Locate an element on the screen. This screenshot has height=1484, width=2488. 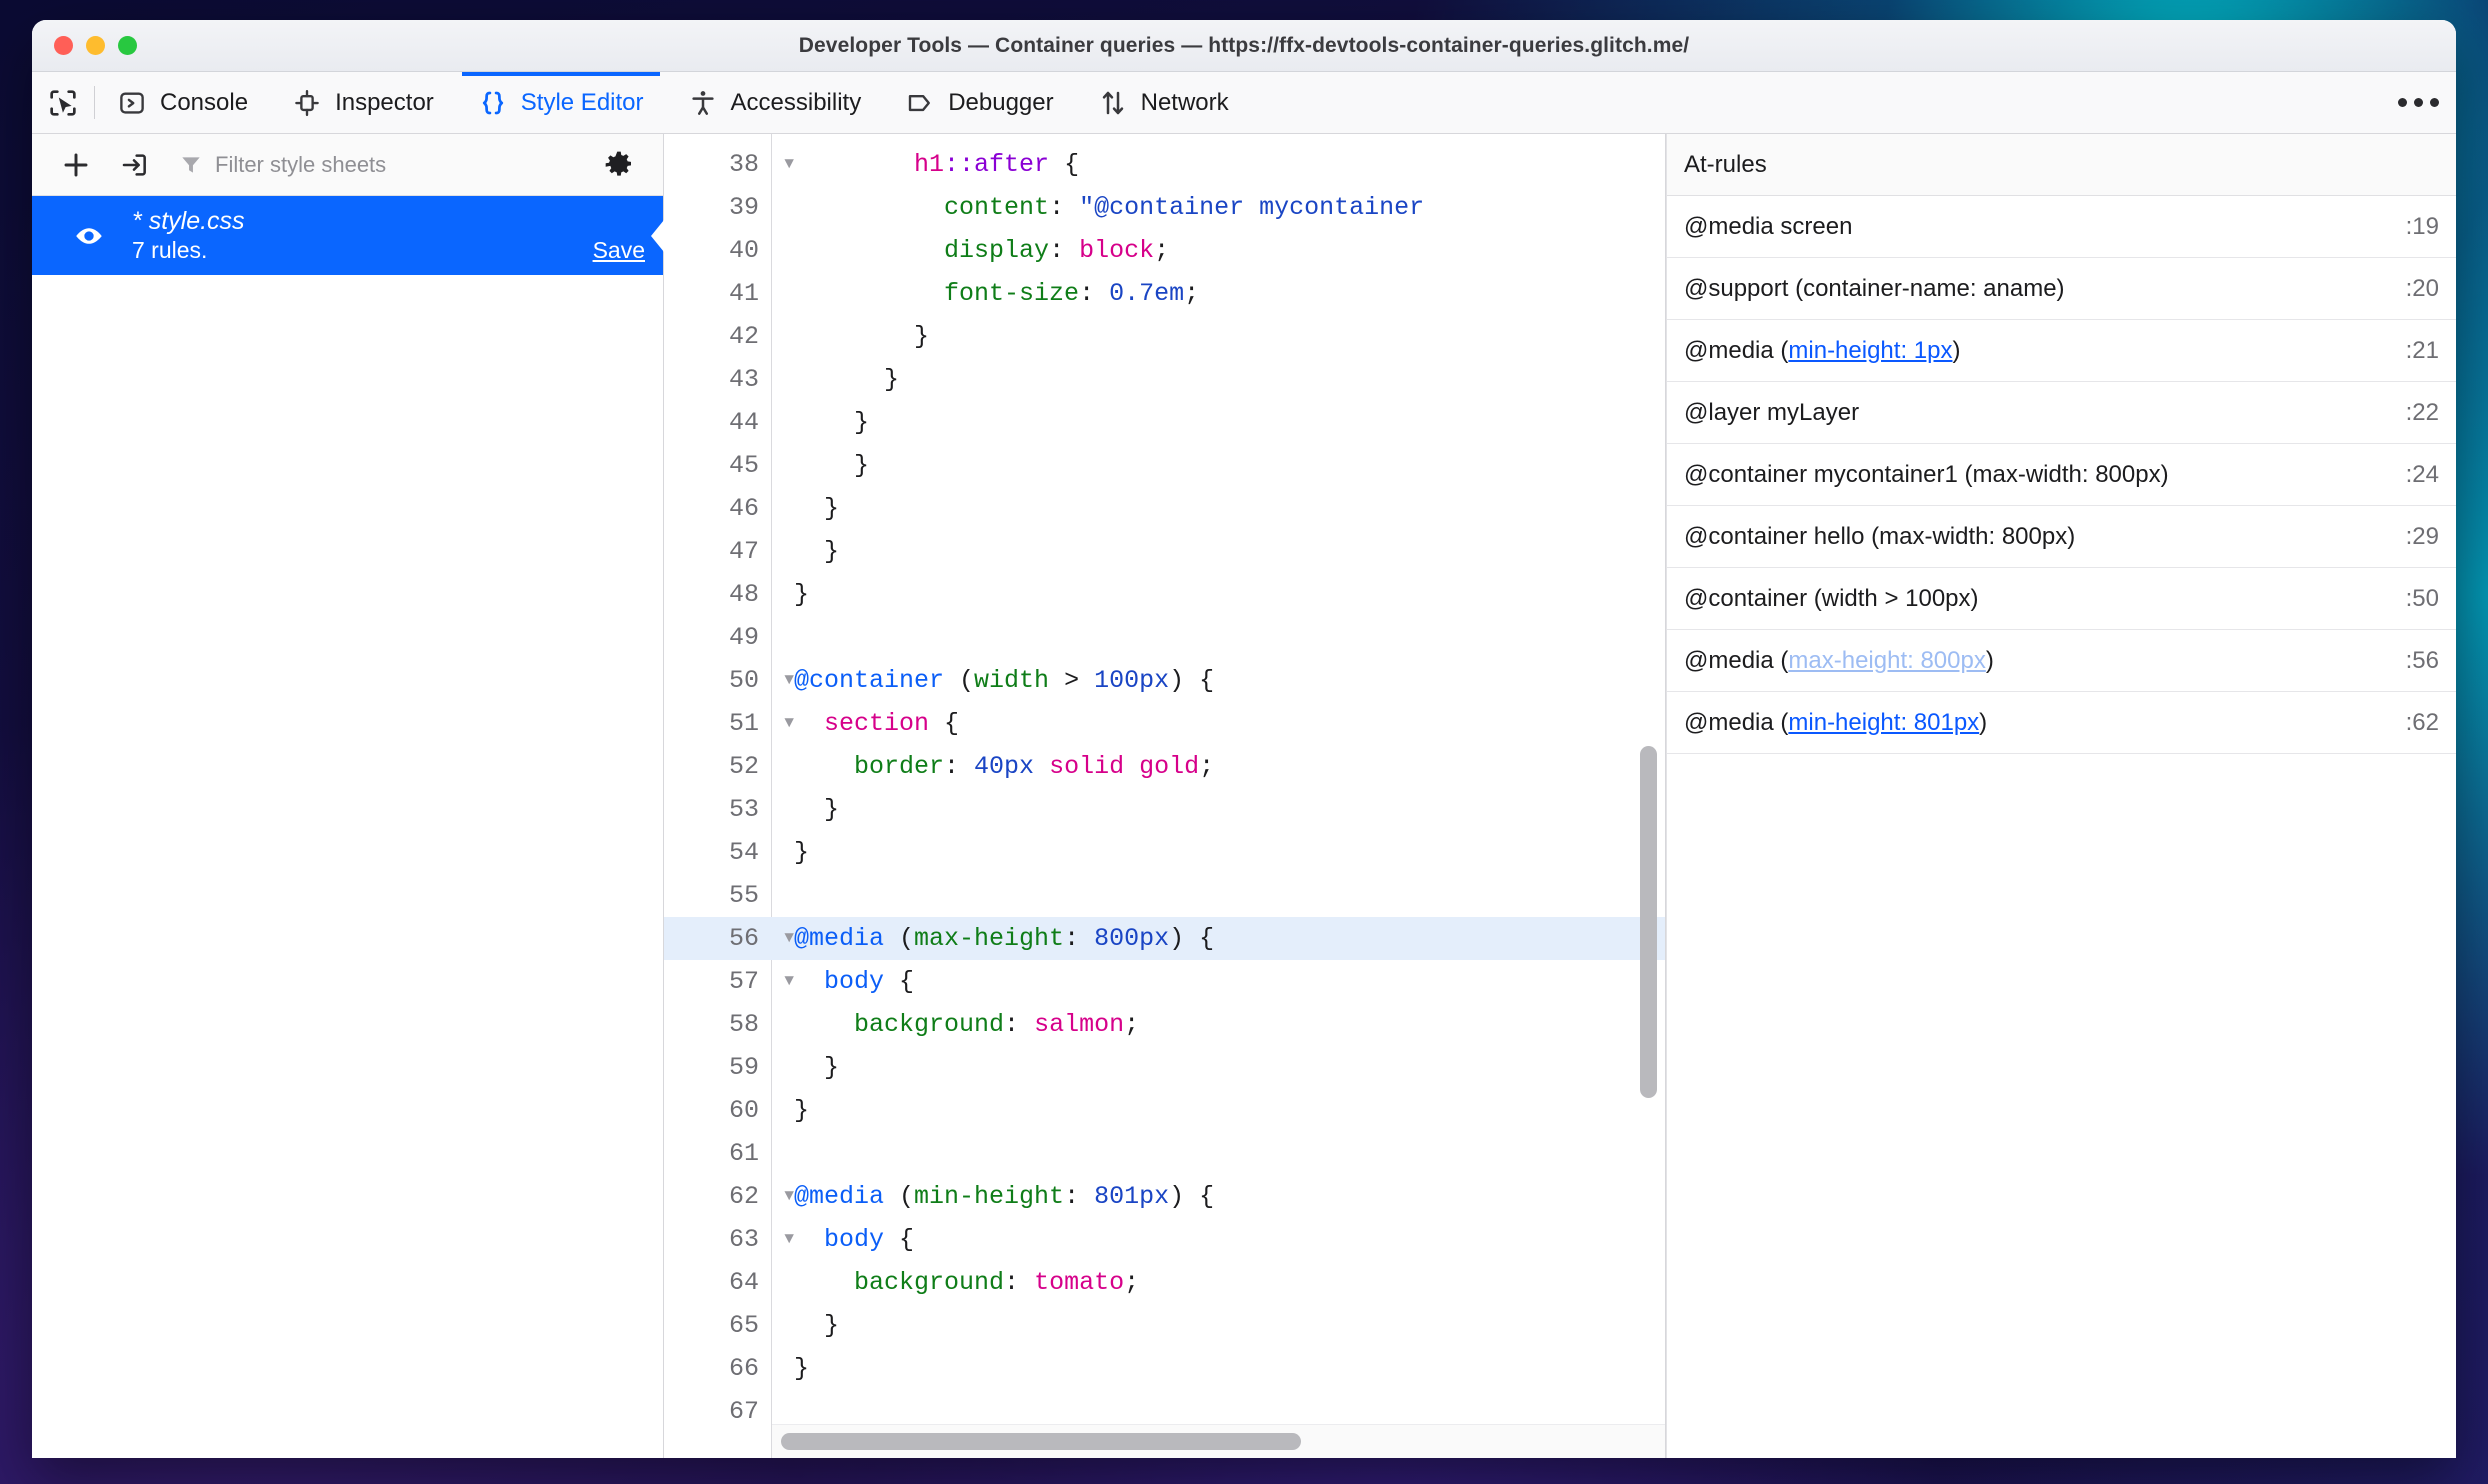
at-rule-line-number: :24 is located at coordinates (2422, 475).